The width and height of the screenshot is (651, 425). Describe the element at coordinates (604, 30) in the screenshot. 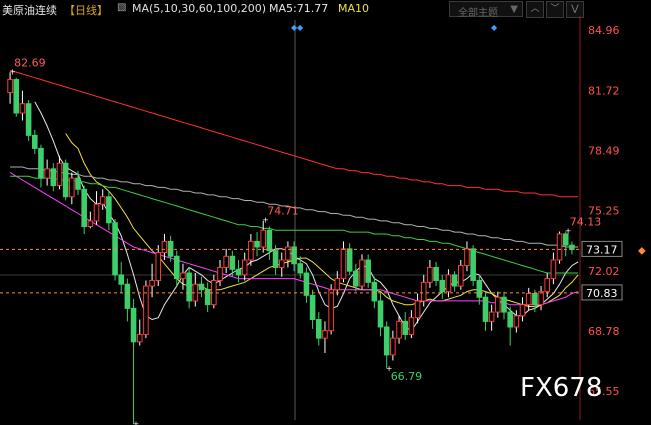

I see `y-tick-label: 84.96` at that location.